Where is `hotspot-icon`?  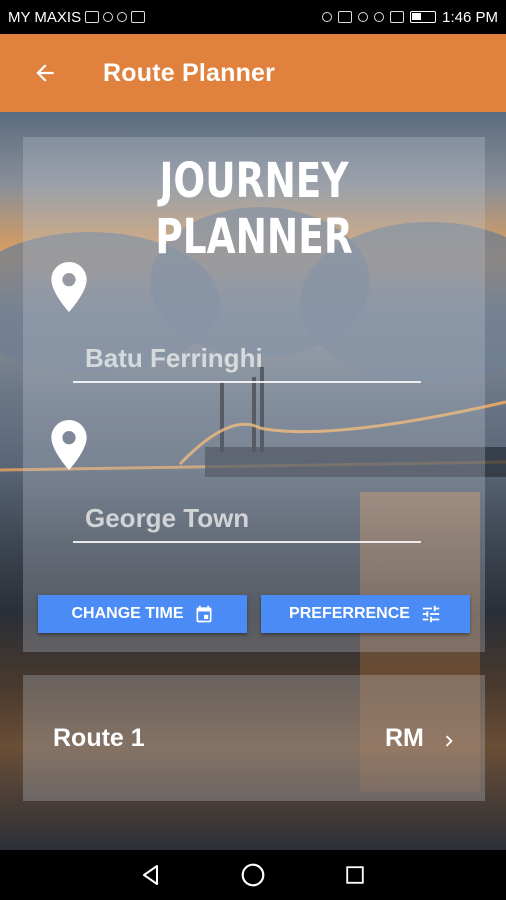 hotspot-icon is located at coordinates (327, 17).